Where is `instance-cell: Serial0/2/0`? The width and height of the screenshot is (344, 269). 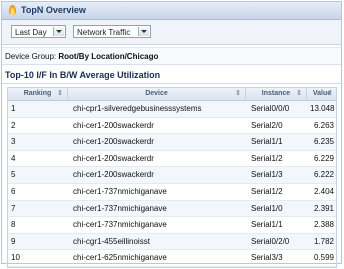
instance-cell: Serial0/2/0 is located at coordinates (270, 241).